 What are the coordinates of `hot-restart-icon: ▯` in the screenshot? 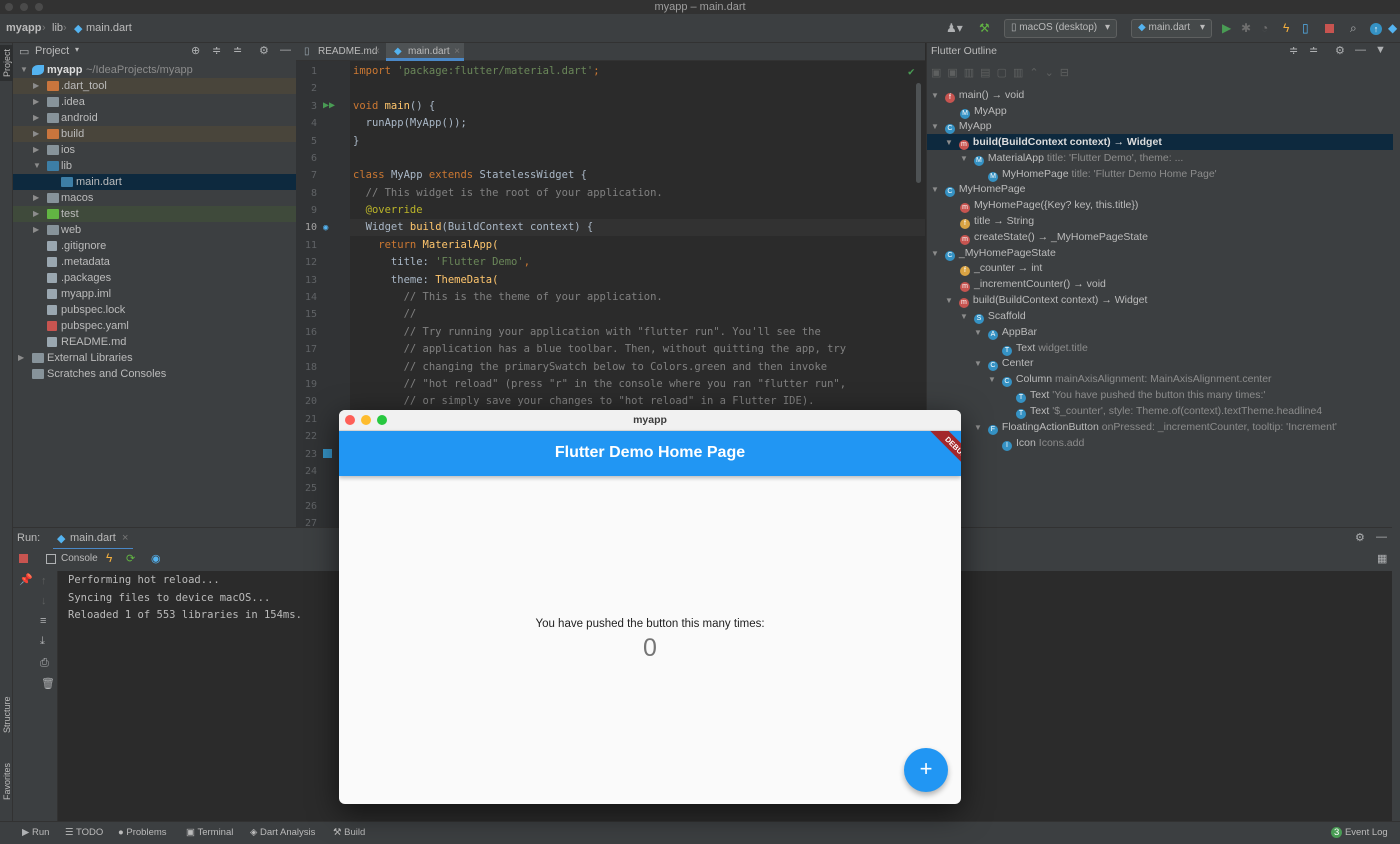 It's located at (1305, 28).